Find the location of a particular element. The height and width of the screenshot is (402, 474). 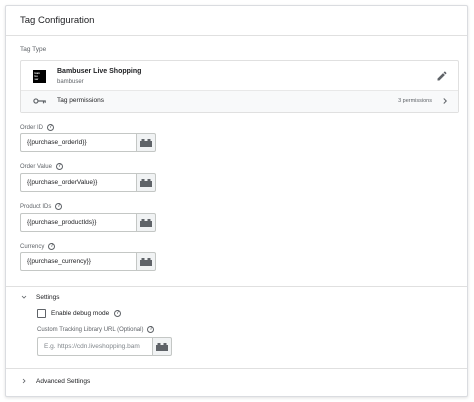

product-ids-variable-button is located at coordinates (146, 222).